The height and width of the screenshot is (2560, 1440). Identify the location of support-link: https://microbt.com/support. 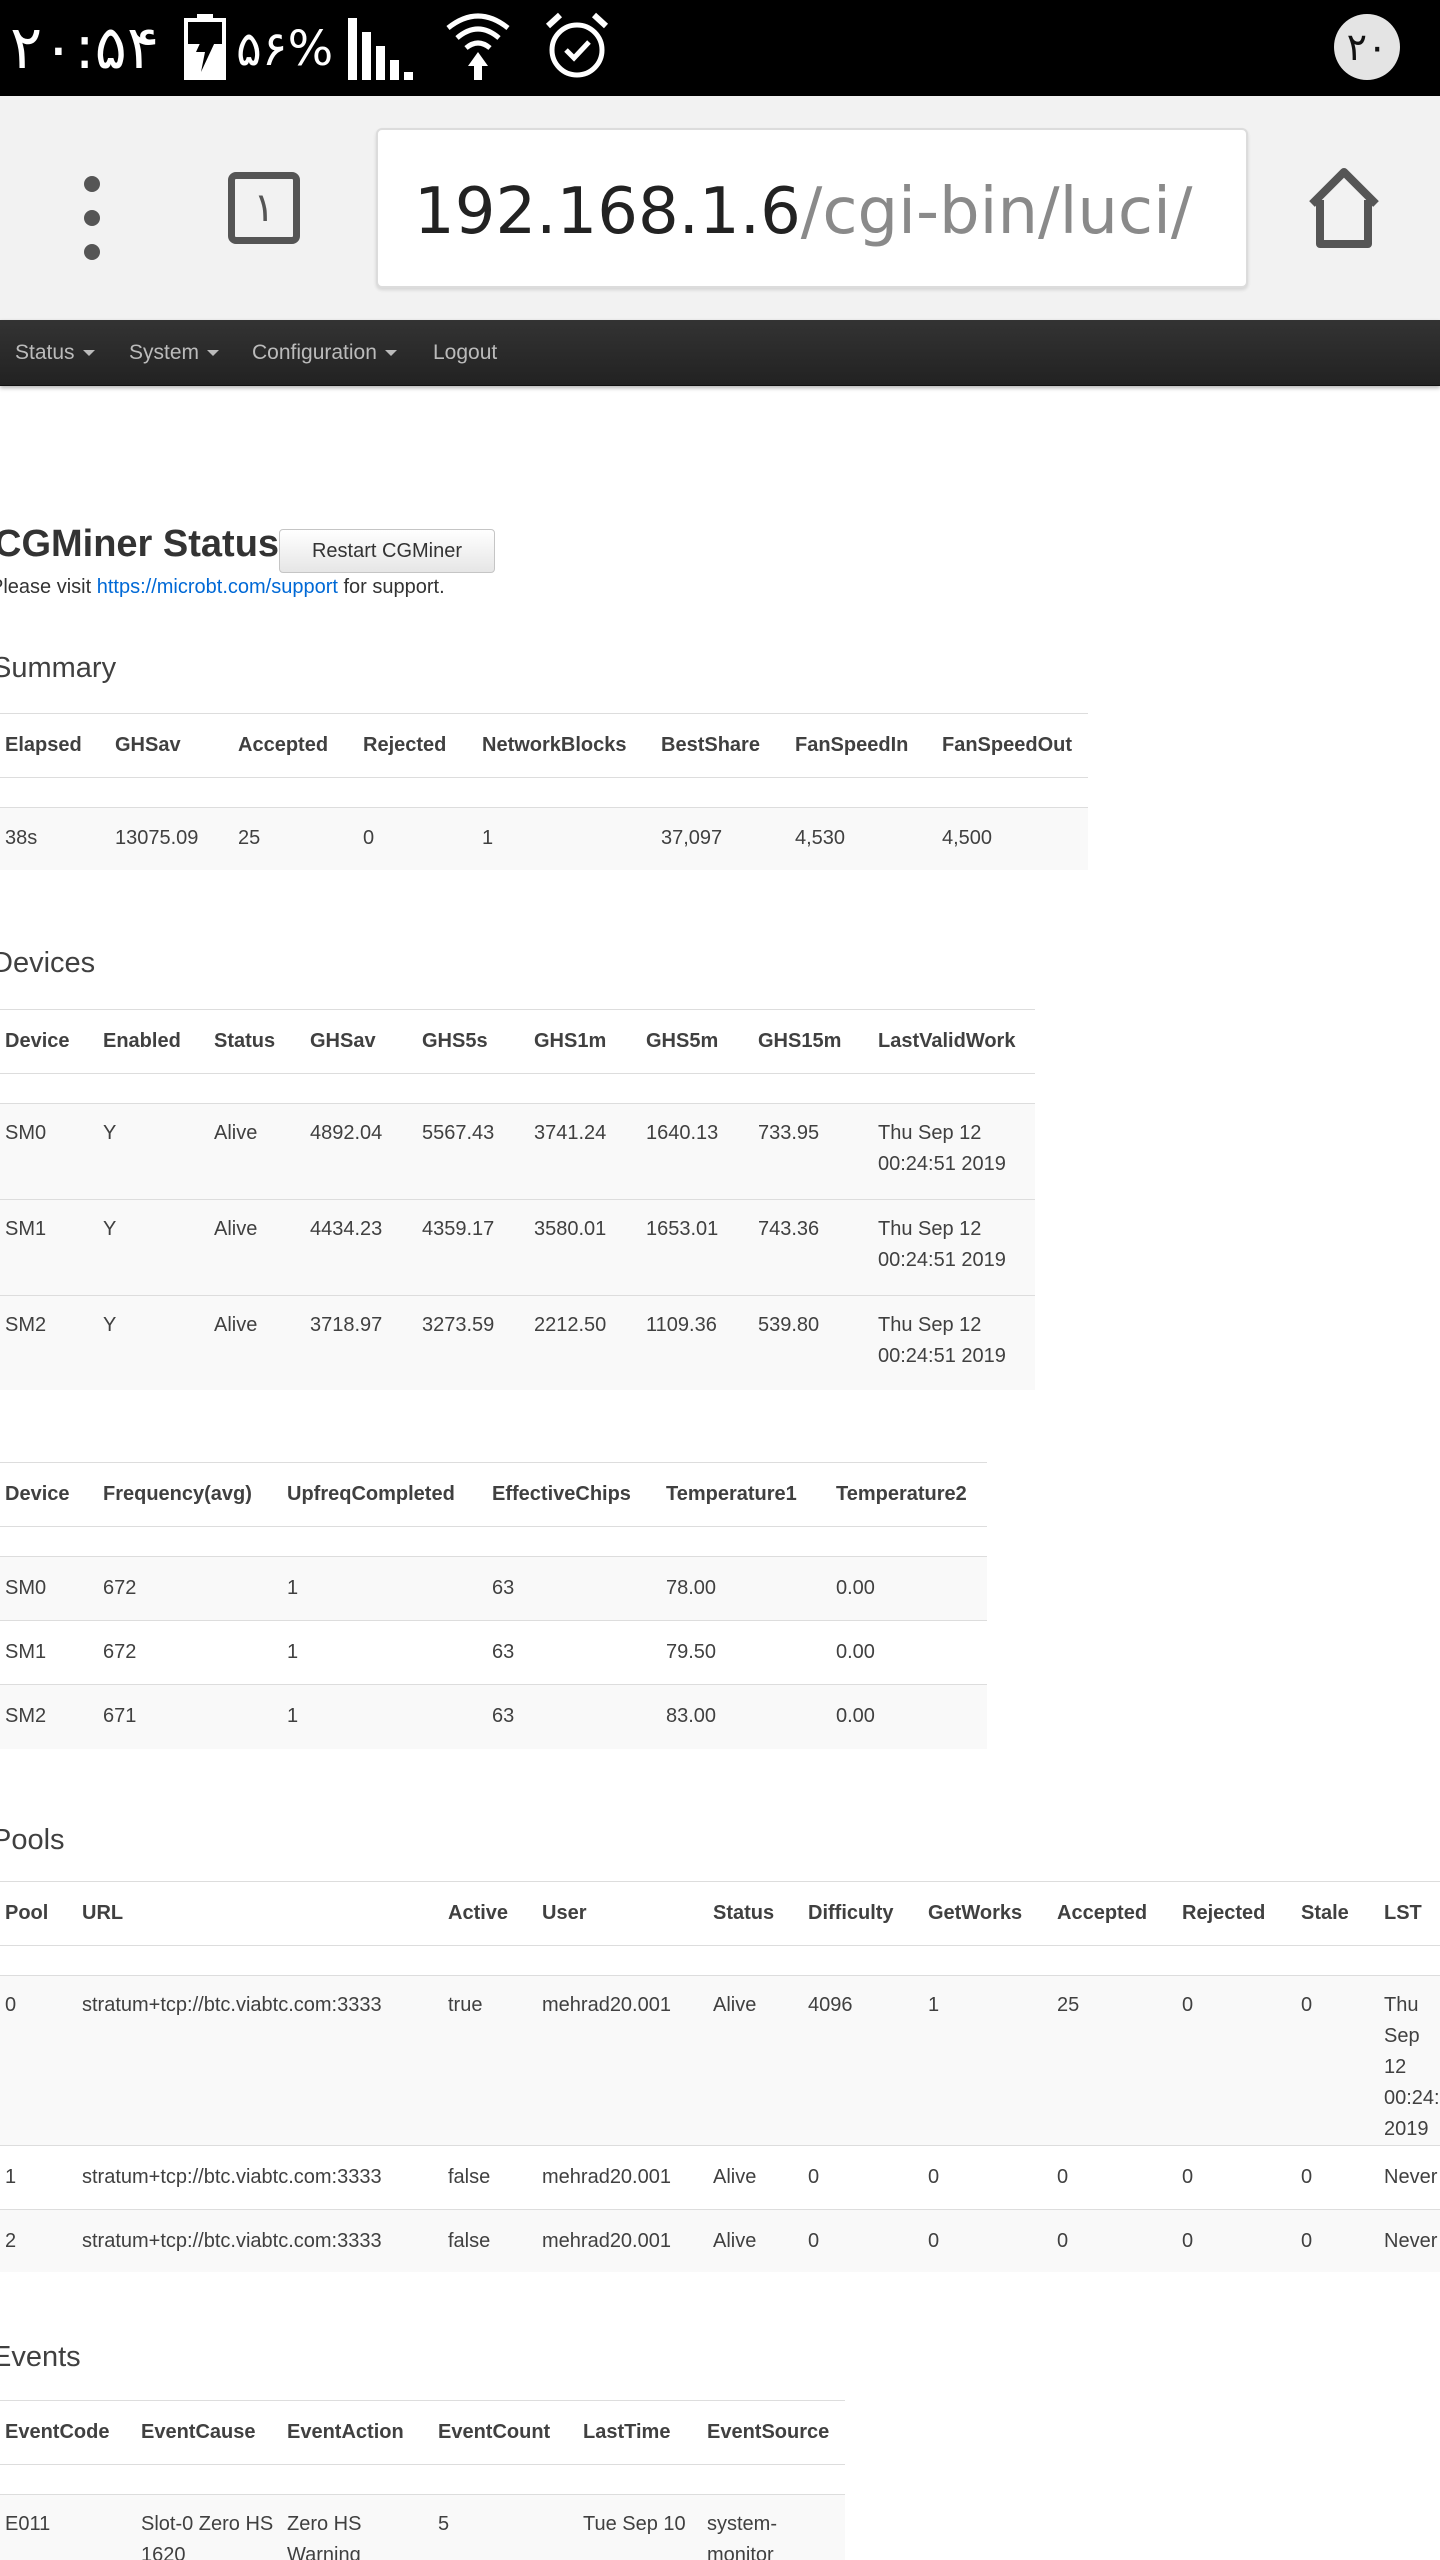
(217, 587).